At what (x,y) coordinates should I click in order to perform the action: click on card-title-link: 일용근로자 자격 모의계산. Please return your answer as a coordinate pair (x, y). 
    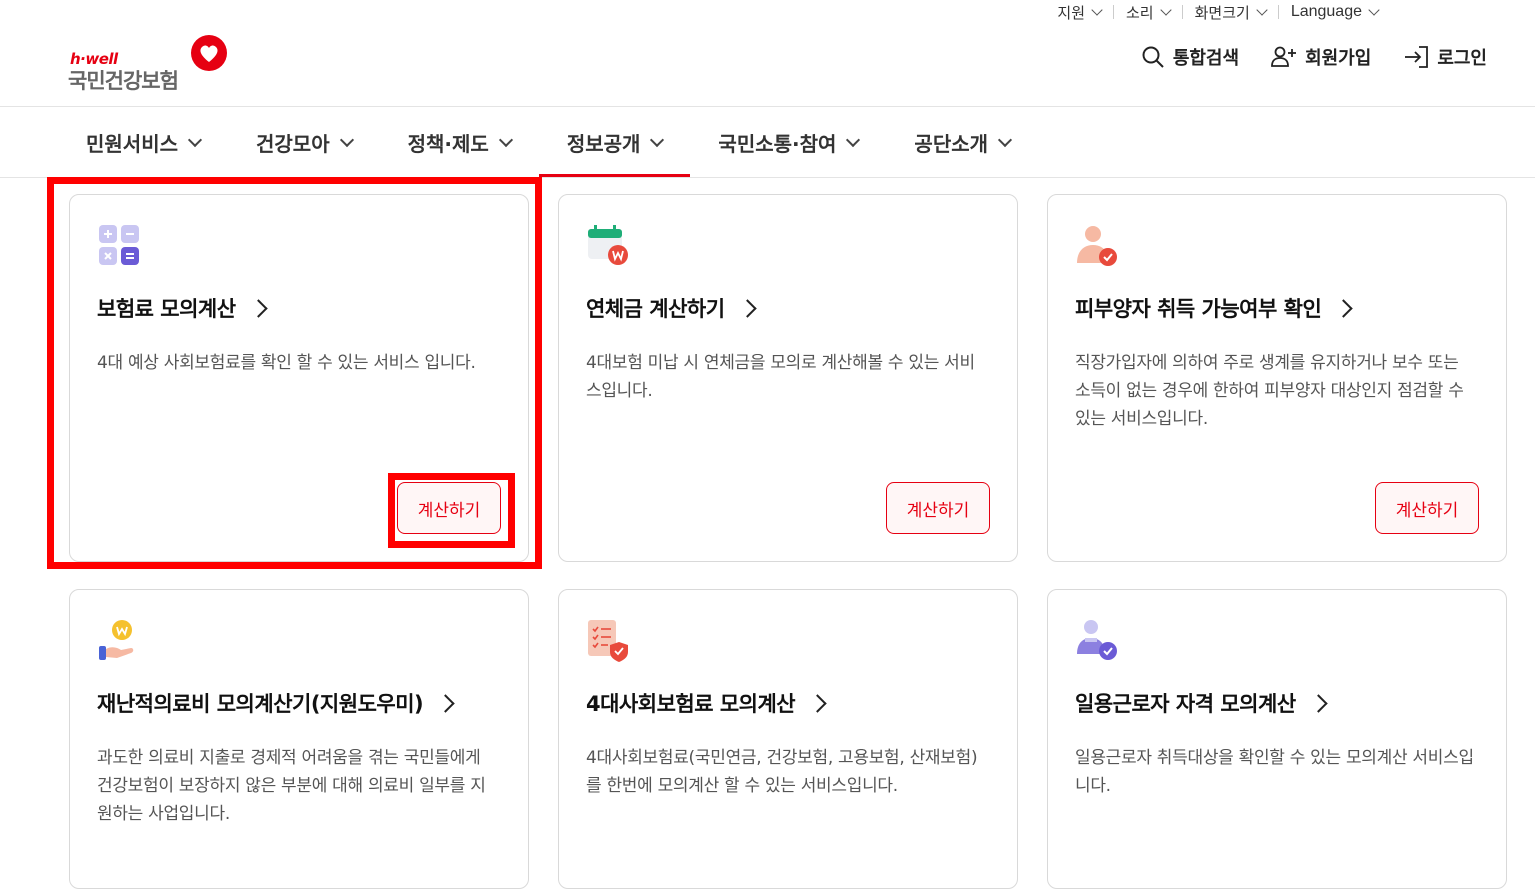
    Looking at the image, I should click on (1201, 703).